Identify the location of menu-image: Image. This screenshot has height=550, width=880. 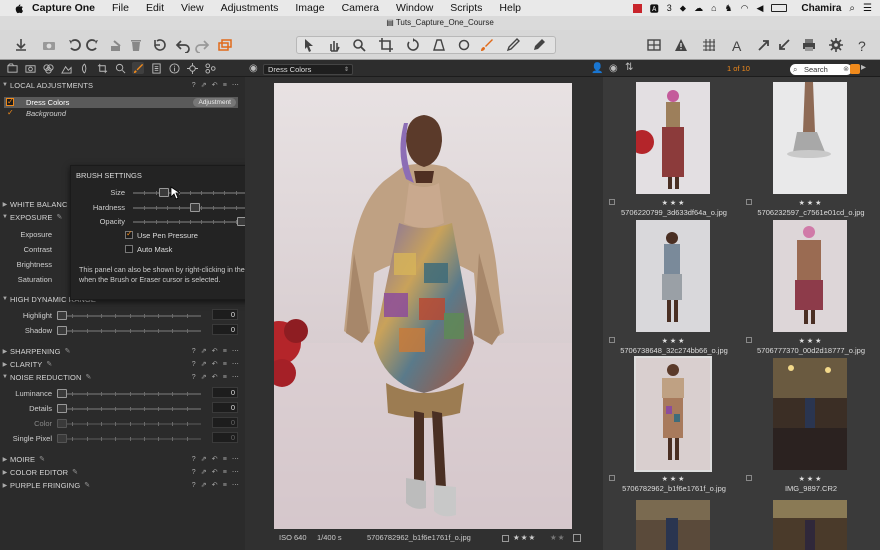
(309, 8).